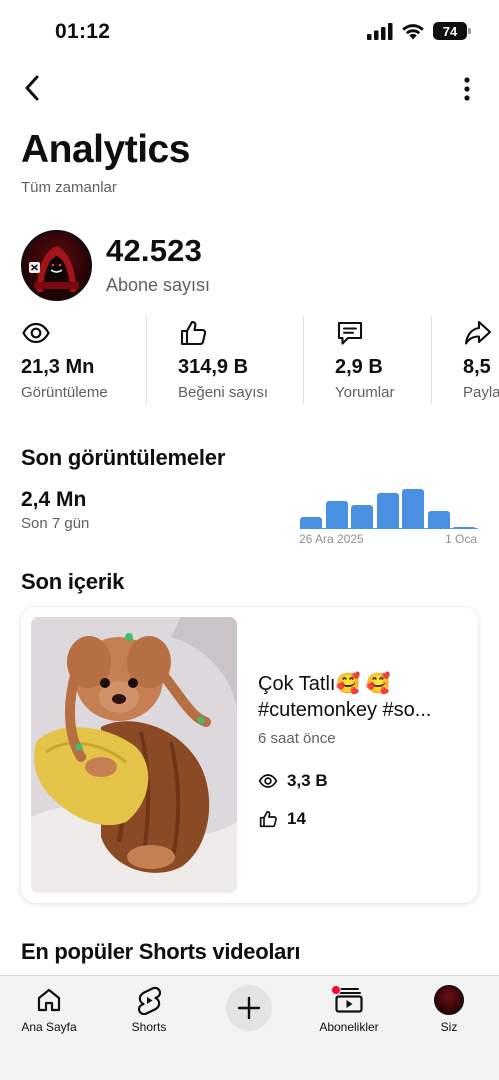 Image resolution: width=499 pixels, height=1080 pixels. What do you see at coordinates (64, 392) in the screenshot?
I see `stat-label: Görüntüleme` at bounding box center [64, 392].